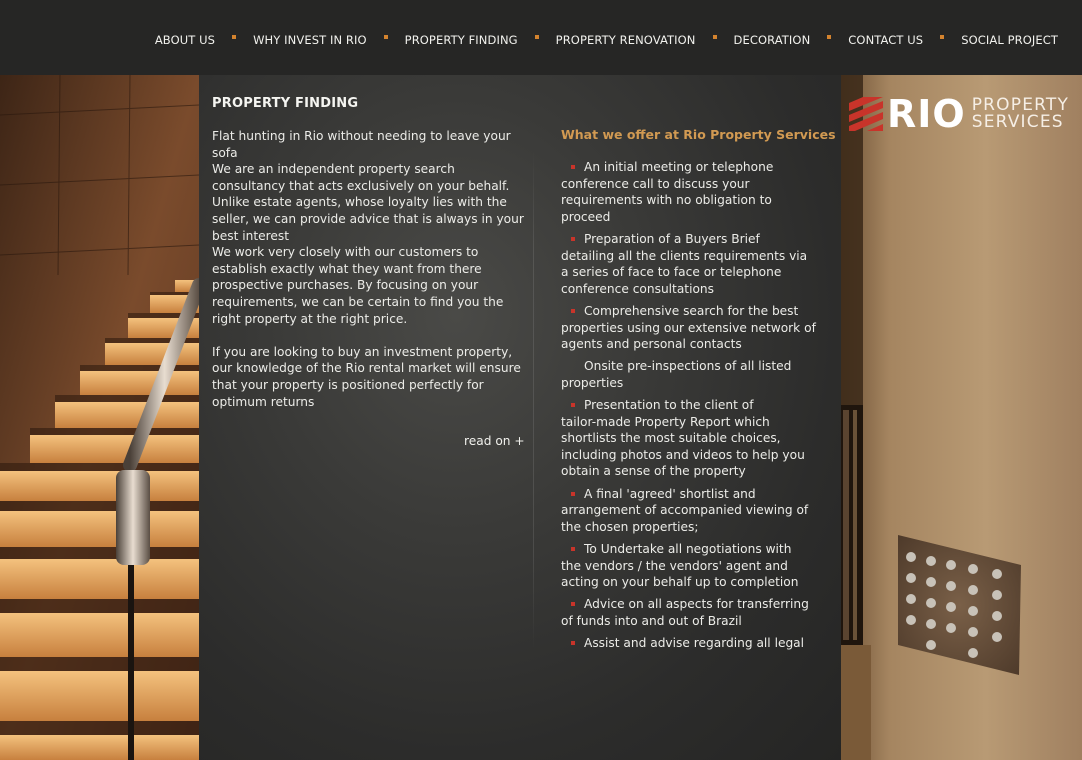 The image size is (1082, 760). Describe the element at coordinates (461, 40) in the screenshot. I see `nav-item-property-finding: PROPERTY FINDING` at that location.